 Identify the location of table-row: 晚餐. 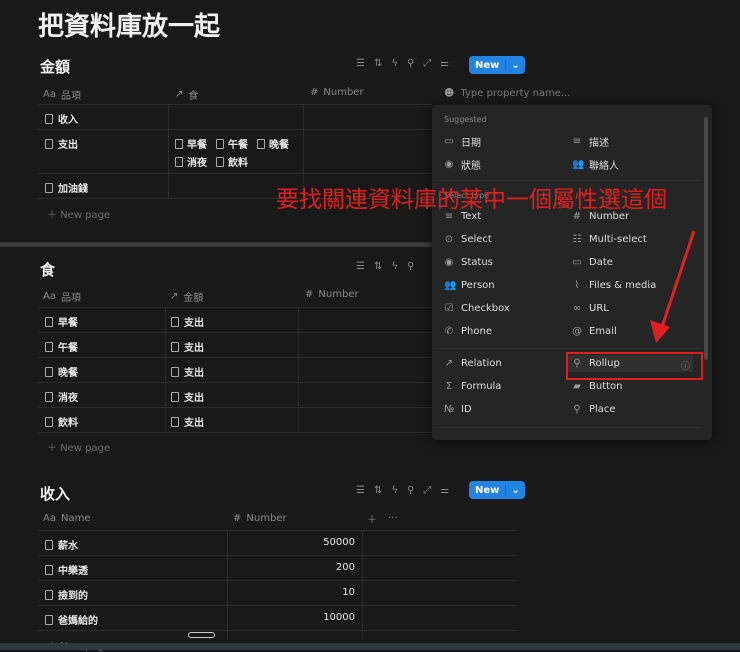
(61, 371).